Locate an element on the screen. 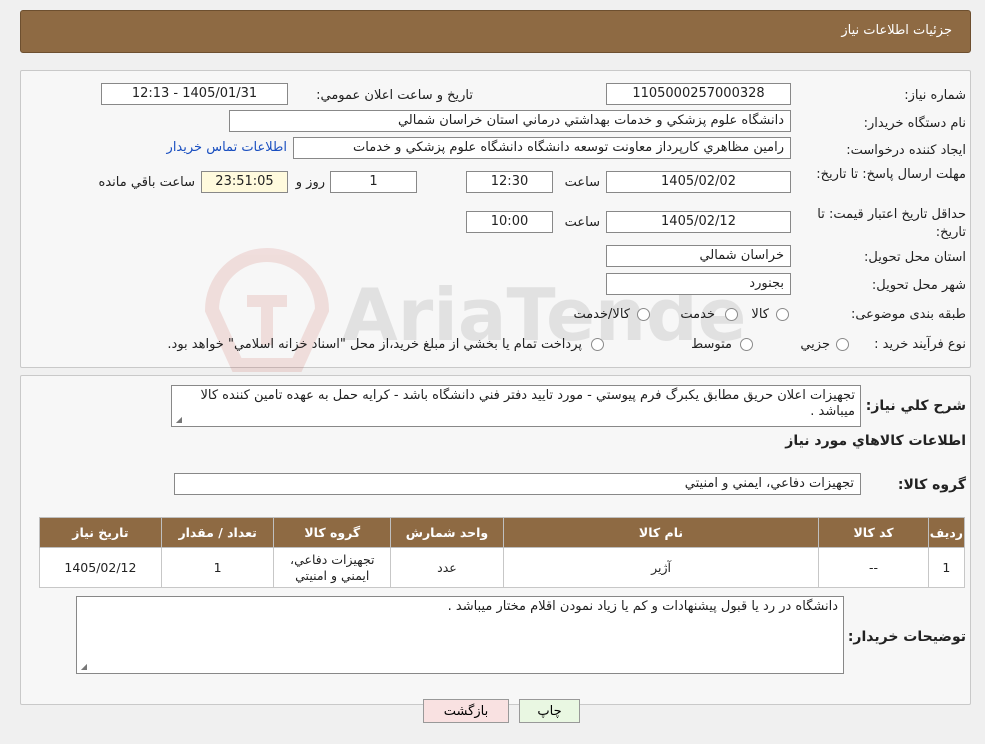  category-label: طبقه بندی موضوعی: is located at coordinates (908, 314).